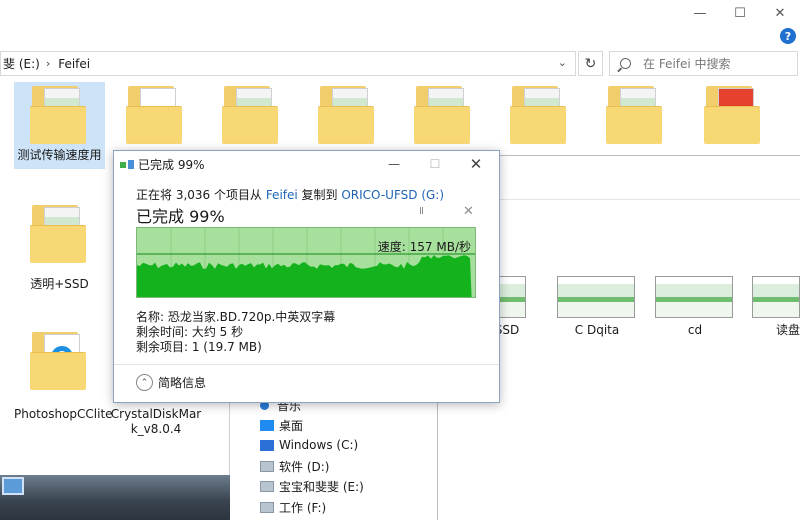 The height and width of the screenshot is (520, 800). Describe the element at coordinates (695, 330) in the screenshot. I see `thumb-label-cd: cd` at that location.